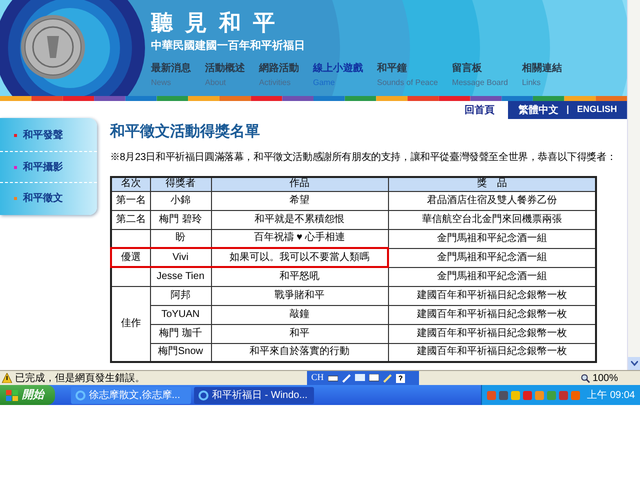 This screenshot has width=640, height=480. What do you see at coordinates (130, 219) in the screenshot?
I see `table-cell: 第二名` at bounding box center [130, 219].